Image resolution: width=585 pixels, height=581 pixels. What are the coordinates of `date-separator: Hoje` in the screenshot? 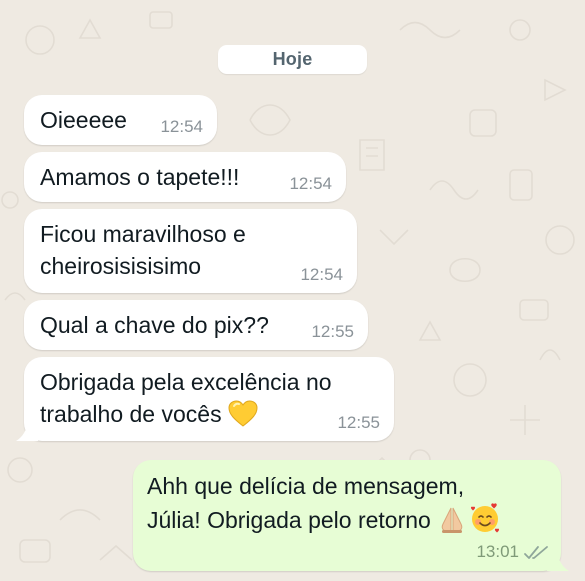 It's located at (292, 59).